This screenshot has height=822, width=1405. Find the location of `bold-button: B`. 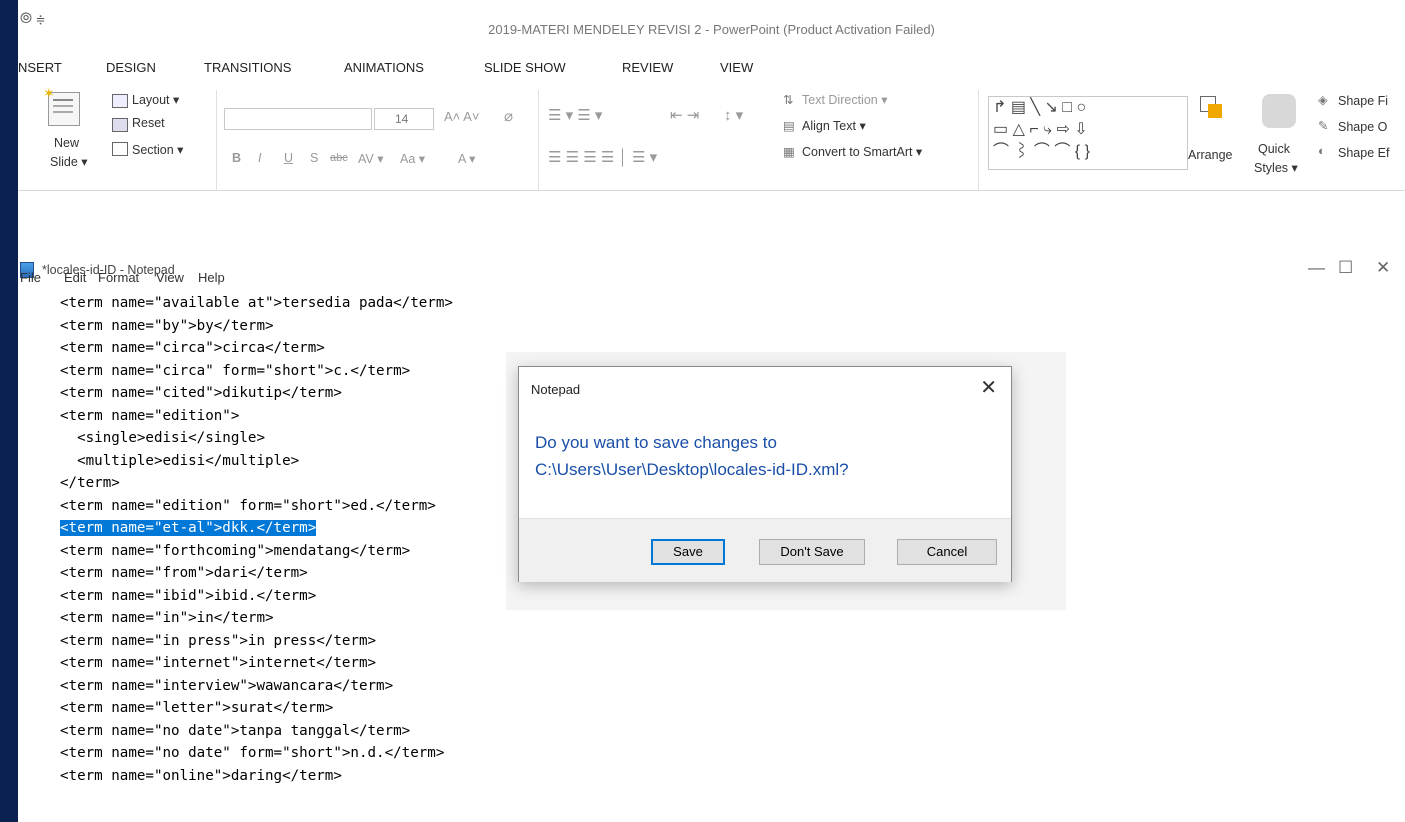

bold-button: B is located at coordinates (236, 158).